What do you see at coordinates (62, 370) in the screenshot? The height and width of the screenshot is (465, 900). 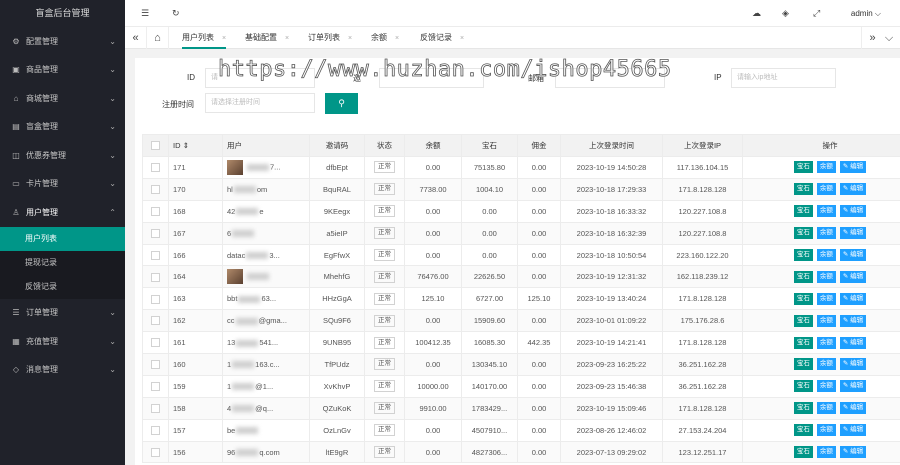 I see `sidebar-item-9: ◇ 消息管理 ⌄` at bounding box center [62, 370].